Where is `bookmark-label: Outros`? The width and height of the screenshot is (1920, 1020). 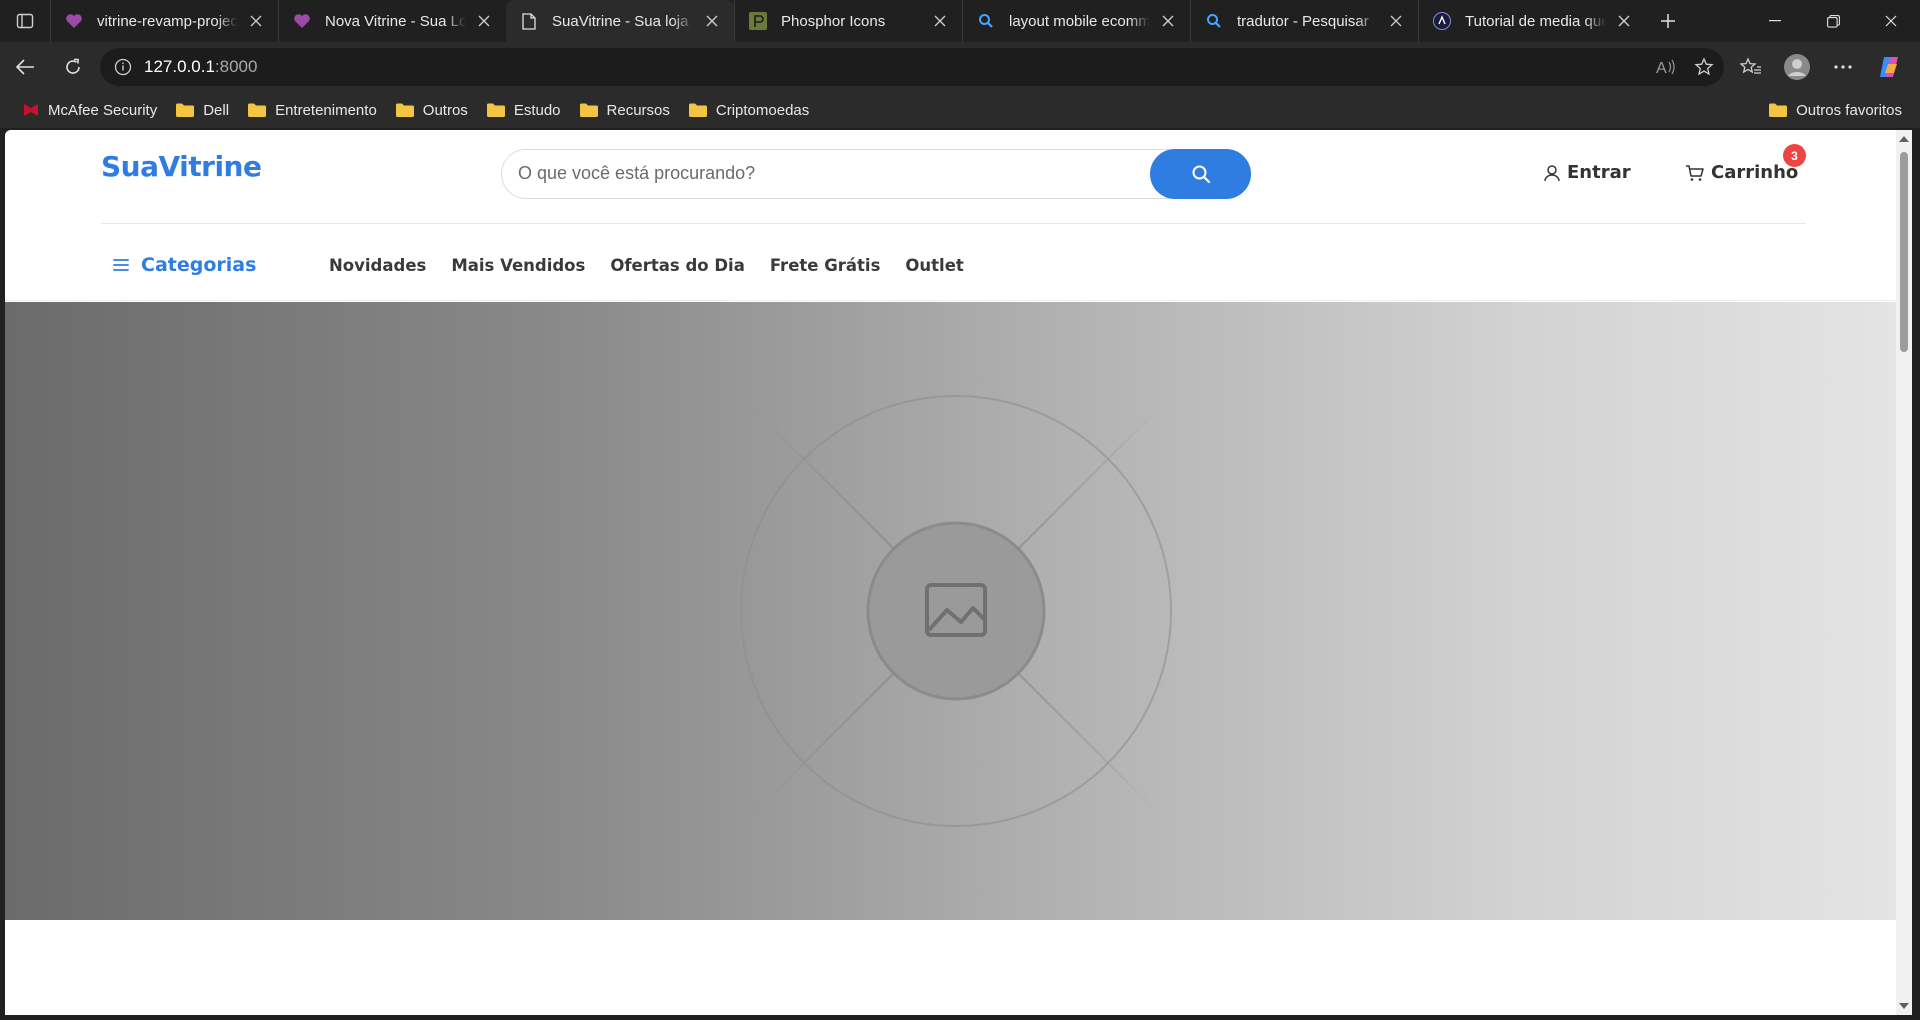
bookmark-label: Outros is located at coordinates (445, 110).